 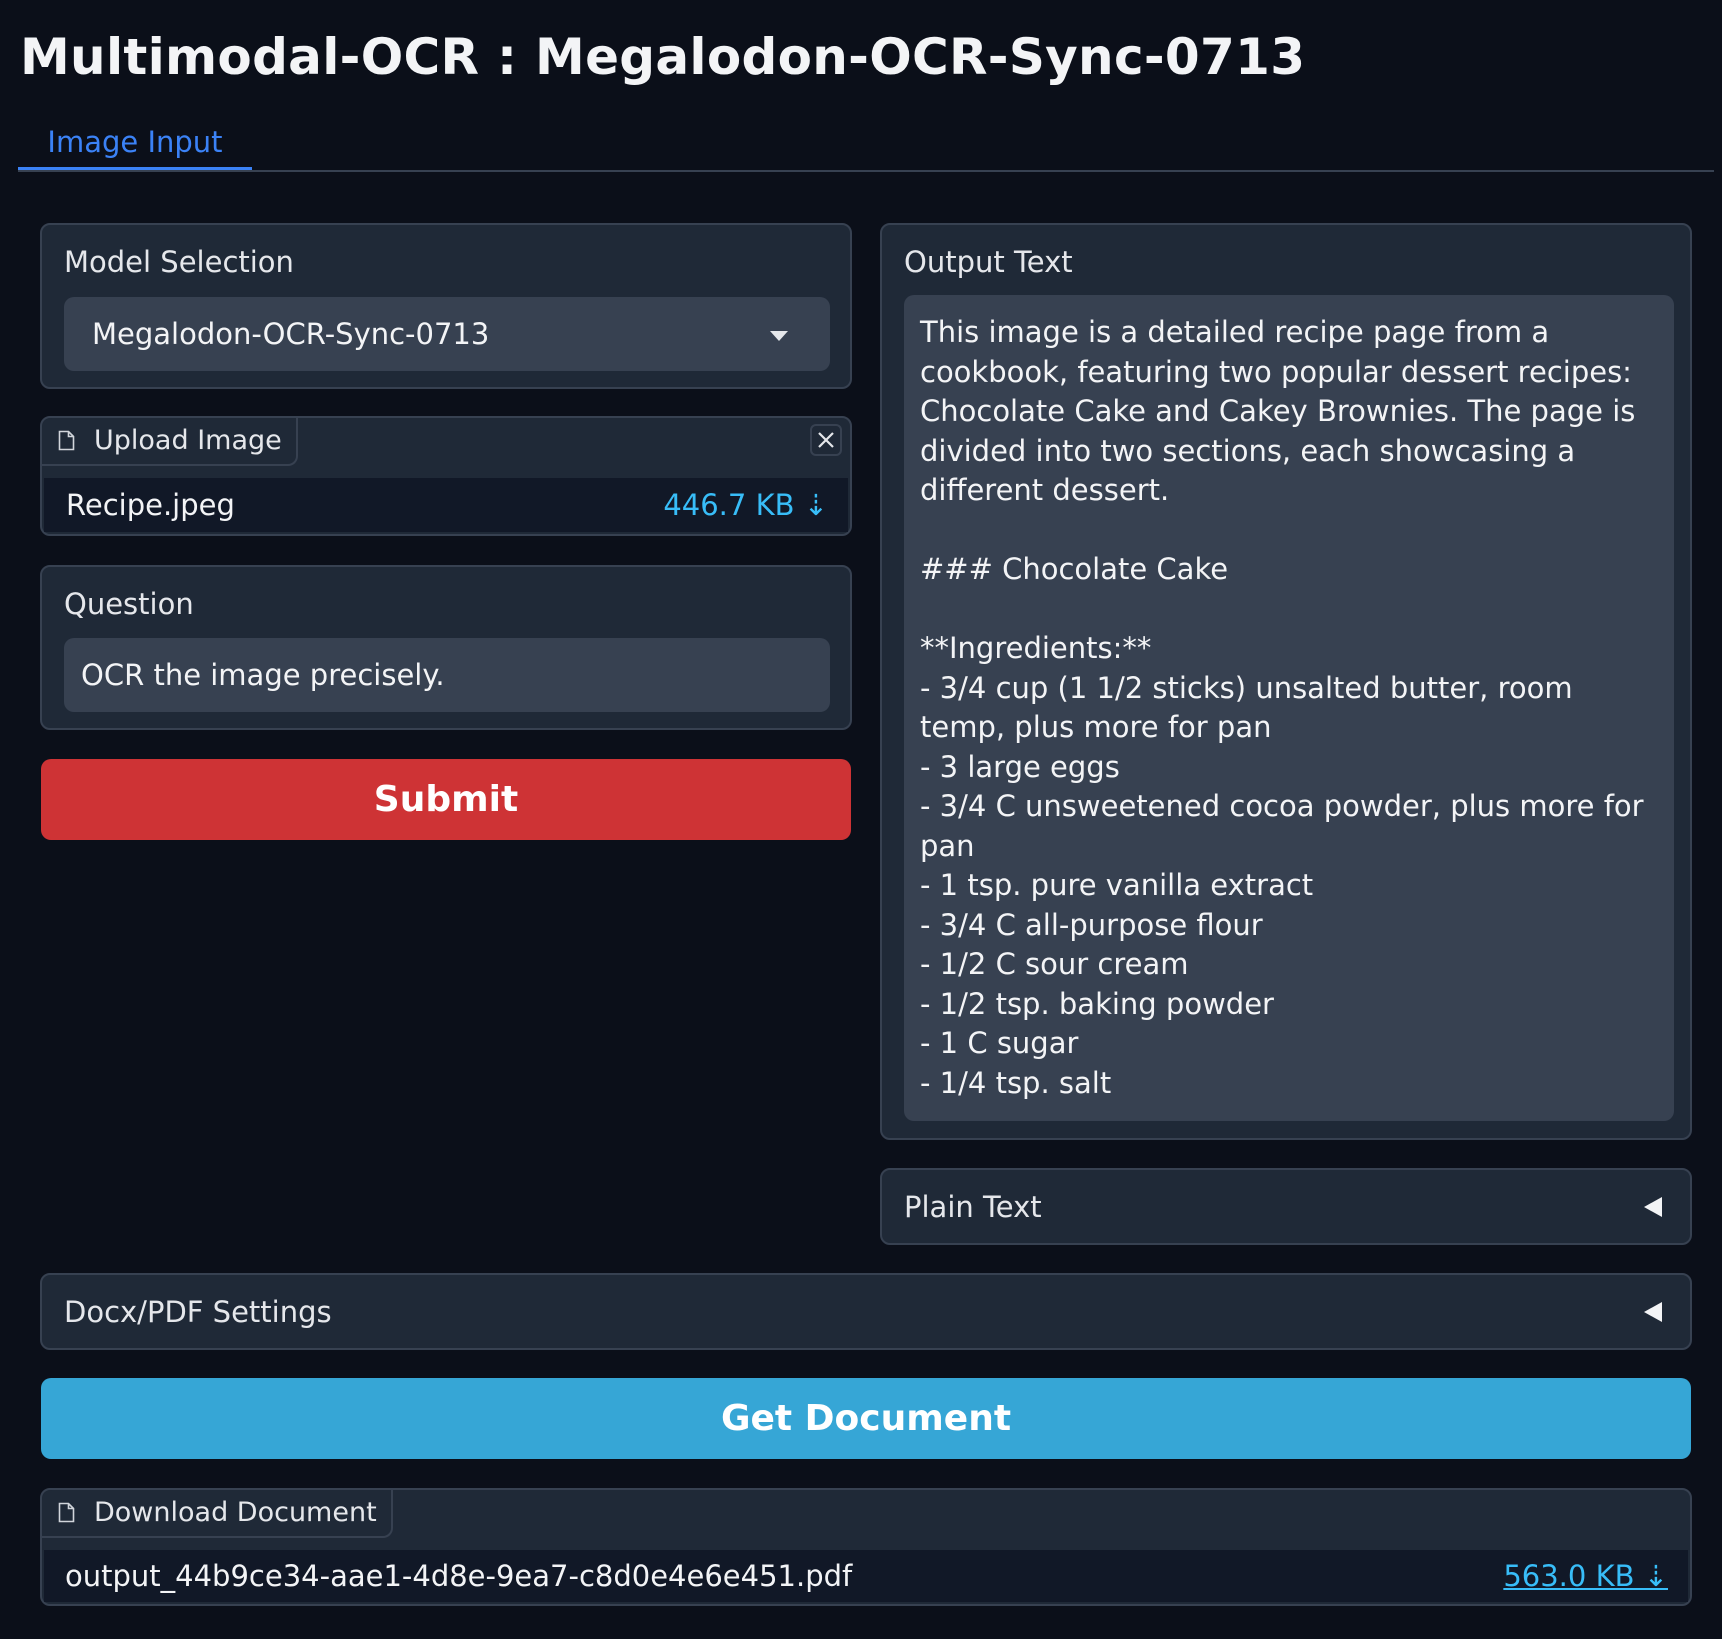 What do you see at coordinates (745, 505) in the screenshot?
I see `uploaded-file-size: 446.7 KB ⇣` at bounding box center [745, 505].